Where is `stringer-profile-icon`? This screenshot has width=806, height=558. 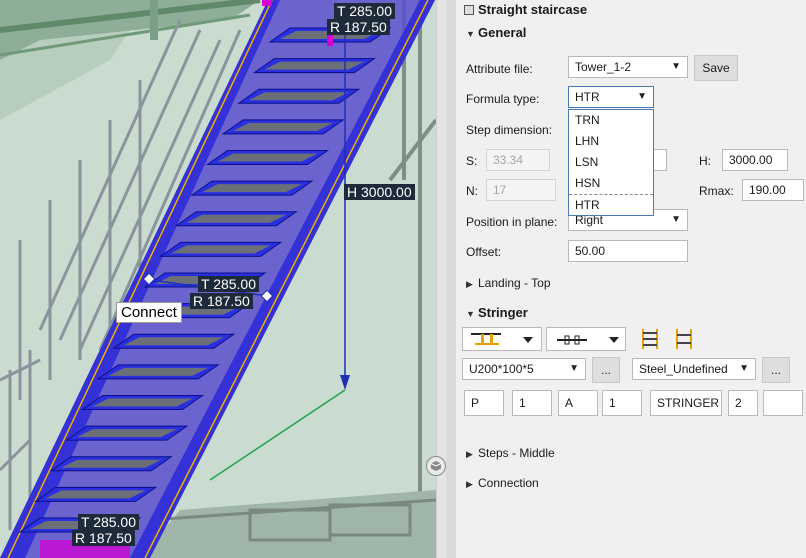
stringer-profile-icon is located at coordinates (502, 339).